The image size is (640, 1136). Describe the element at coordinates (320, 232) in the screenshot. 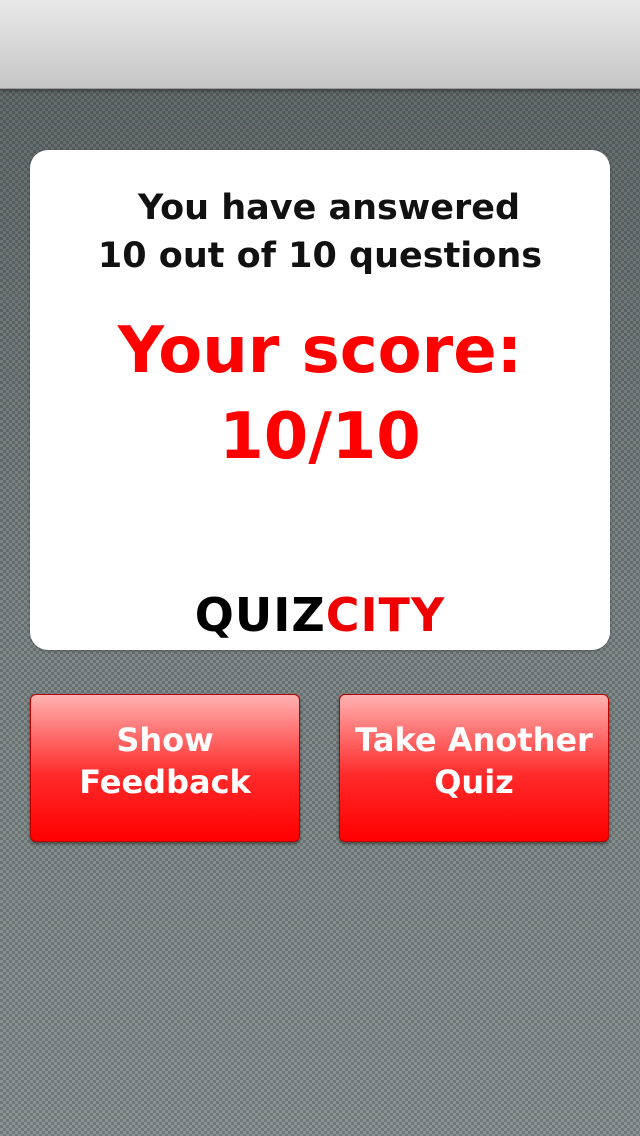

I see `answered-summary: You have answered 10 out of 10 questions` at that location.